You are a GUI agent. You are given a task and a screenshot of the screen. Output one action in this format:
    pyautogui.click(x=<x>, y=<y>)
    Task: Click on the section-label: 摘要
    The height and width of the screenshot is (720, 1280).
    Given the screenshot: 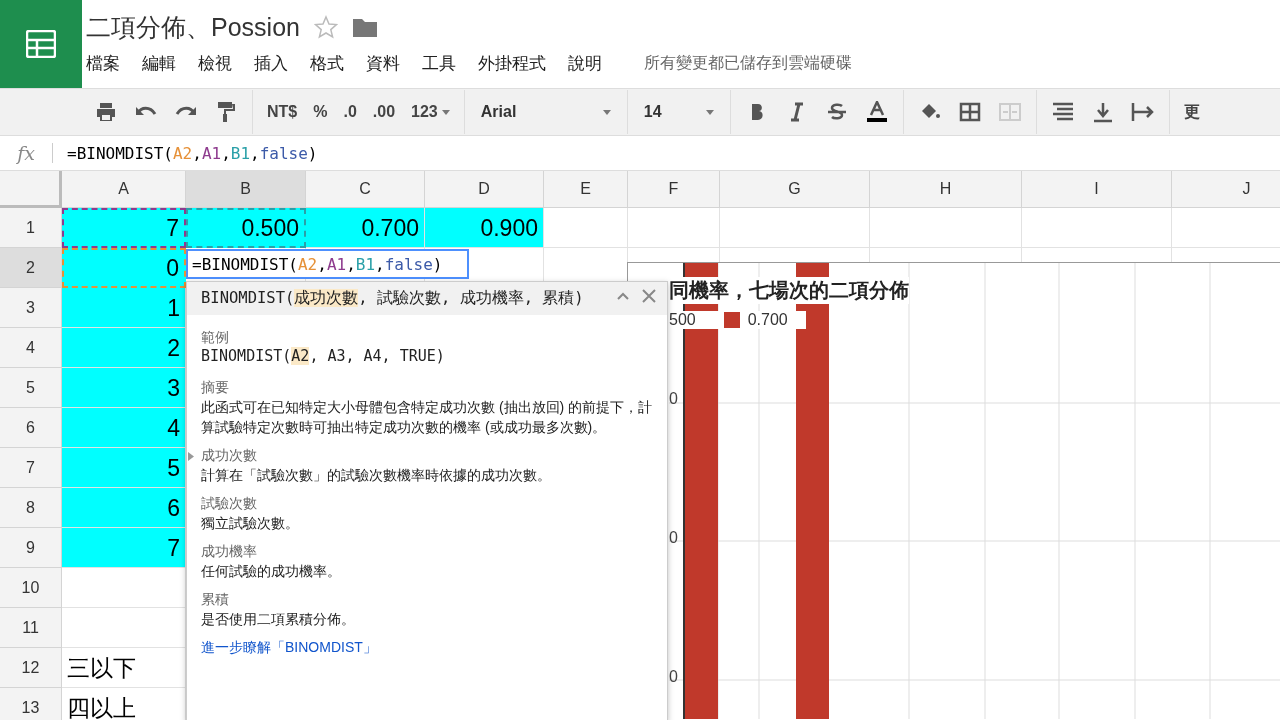 What is the action you would take?
    pyautogui.click(x=215, y=388)
    